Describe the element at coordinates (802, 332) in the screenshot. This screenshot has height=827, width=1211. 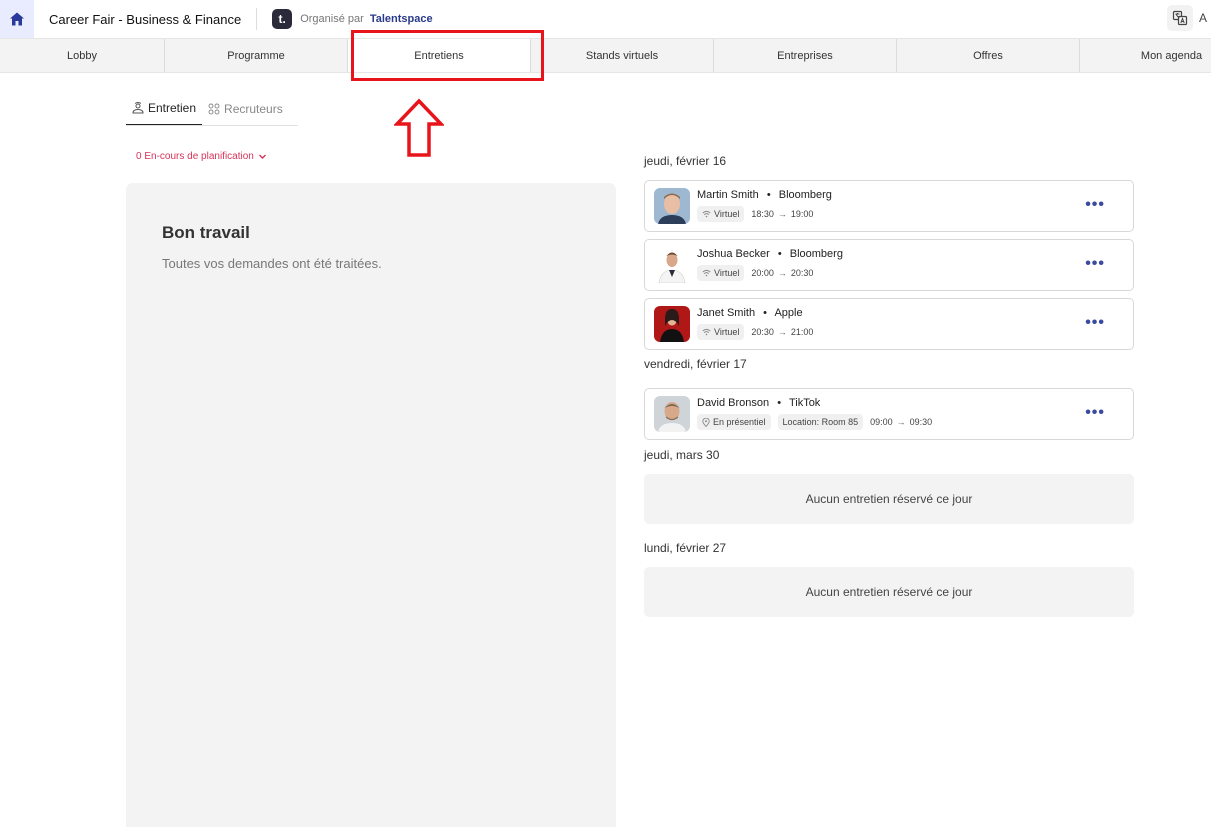
I see `end-time: 21:00` at that location.